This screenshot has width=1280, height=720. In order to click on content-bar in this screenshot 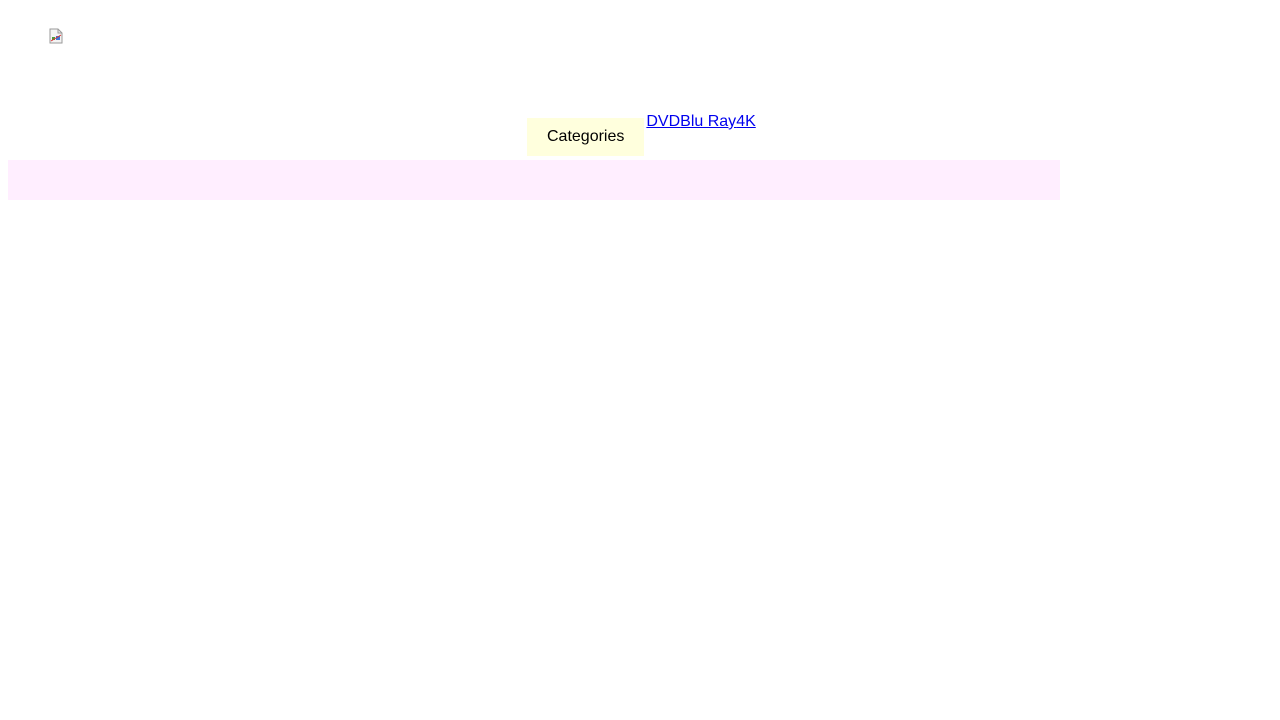, I will do `click(534, 180)`.